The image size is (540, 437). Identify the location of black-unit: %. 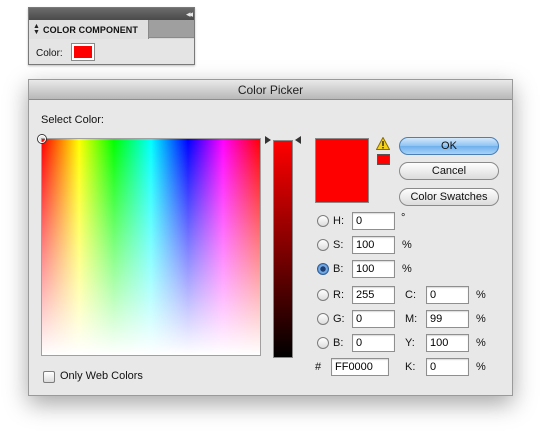
(481, 367).